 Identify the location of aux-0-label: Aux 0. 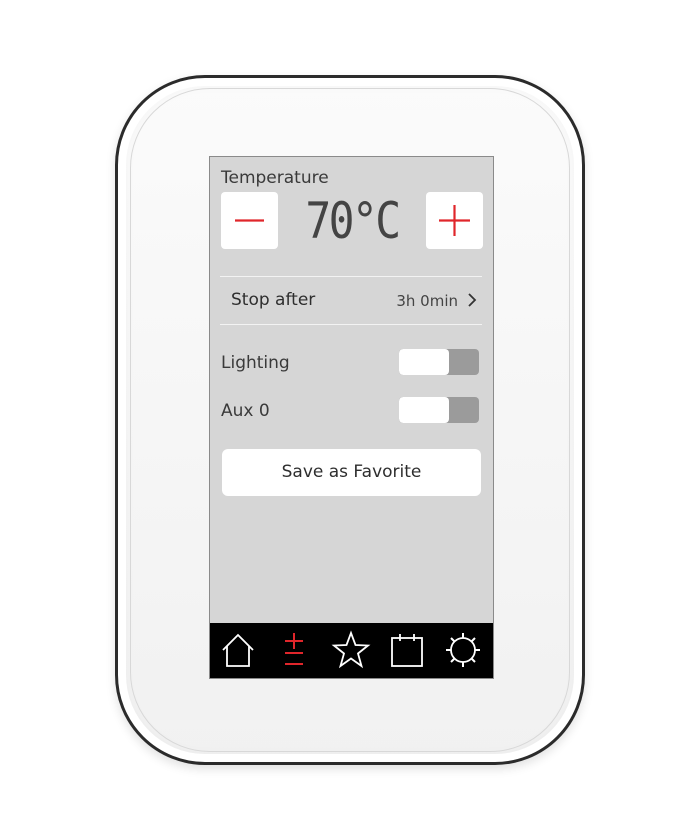
(245, 411).